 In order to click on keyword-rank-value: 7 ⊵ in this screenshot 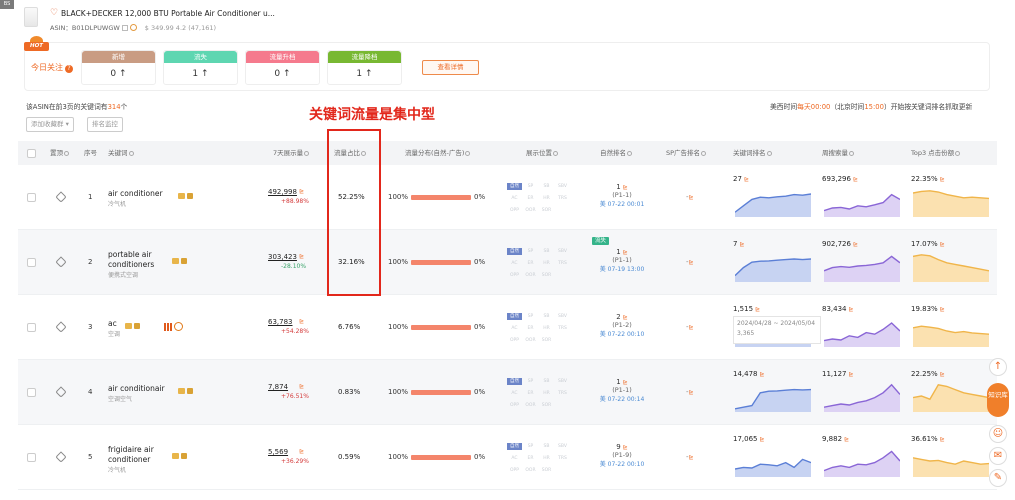, I will do `click(738, 244)`.